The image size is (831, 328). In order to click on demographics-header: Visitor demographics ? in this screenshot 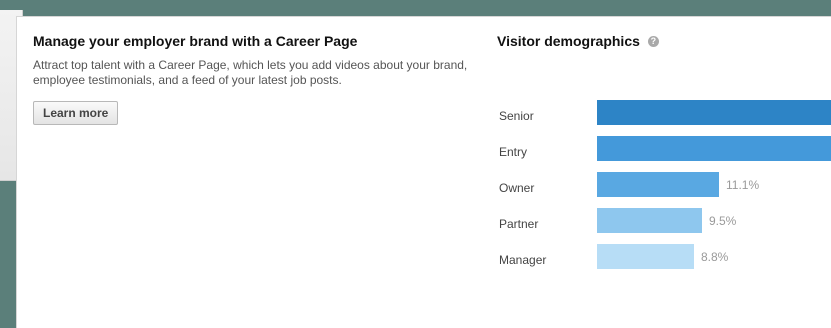, I will do `click(664, 41)`.